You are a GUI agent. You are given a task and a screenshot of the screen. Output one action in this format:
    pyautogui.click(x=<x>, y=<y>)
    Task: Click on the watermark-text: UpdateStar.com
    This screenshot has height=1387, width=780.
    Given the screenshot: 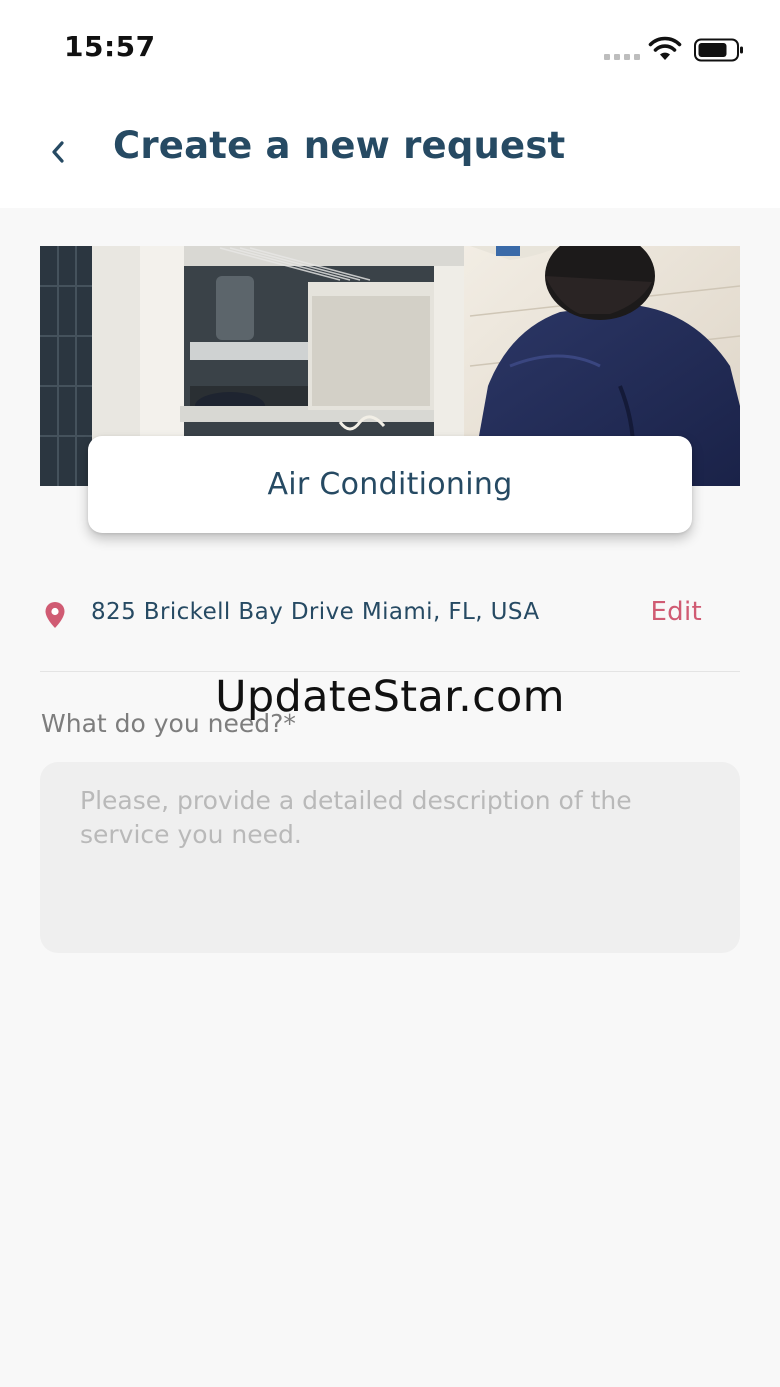 What is the action you would take?
    pyautogui.click(x=390, y=697)
    